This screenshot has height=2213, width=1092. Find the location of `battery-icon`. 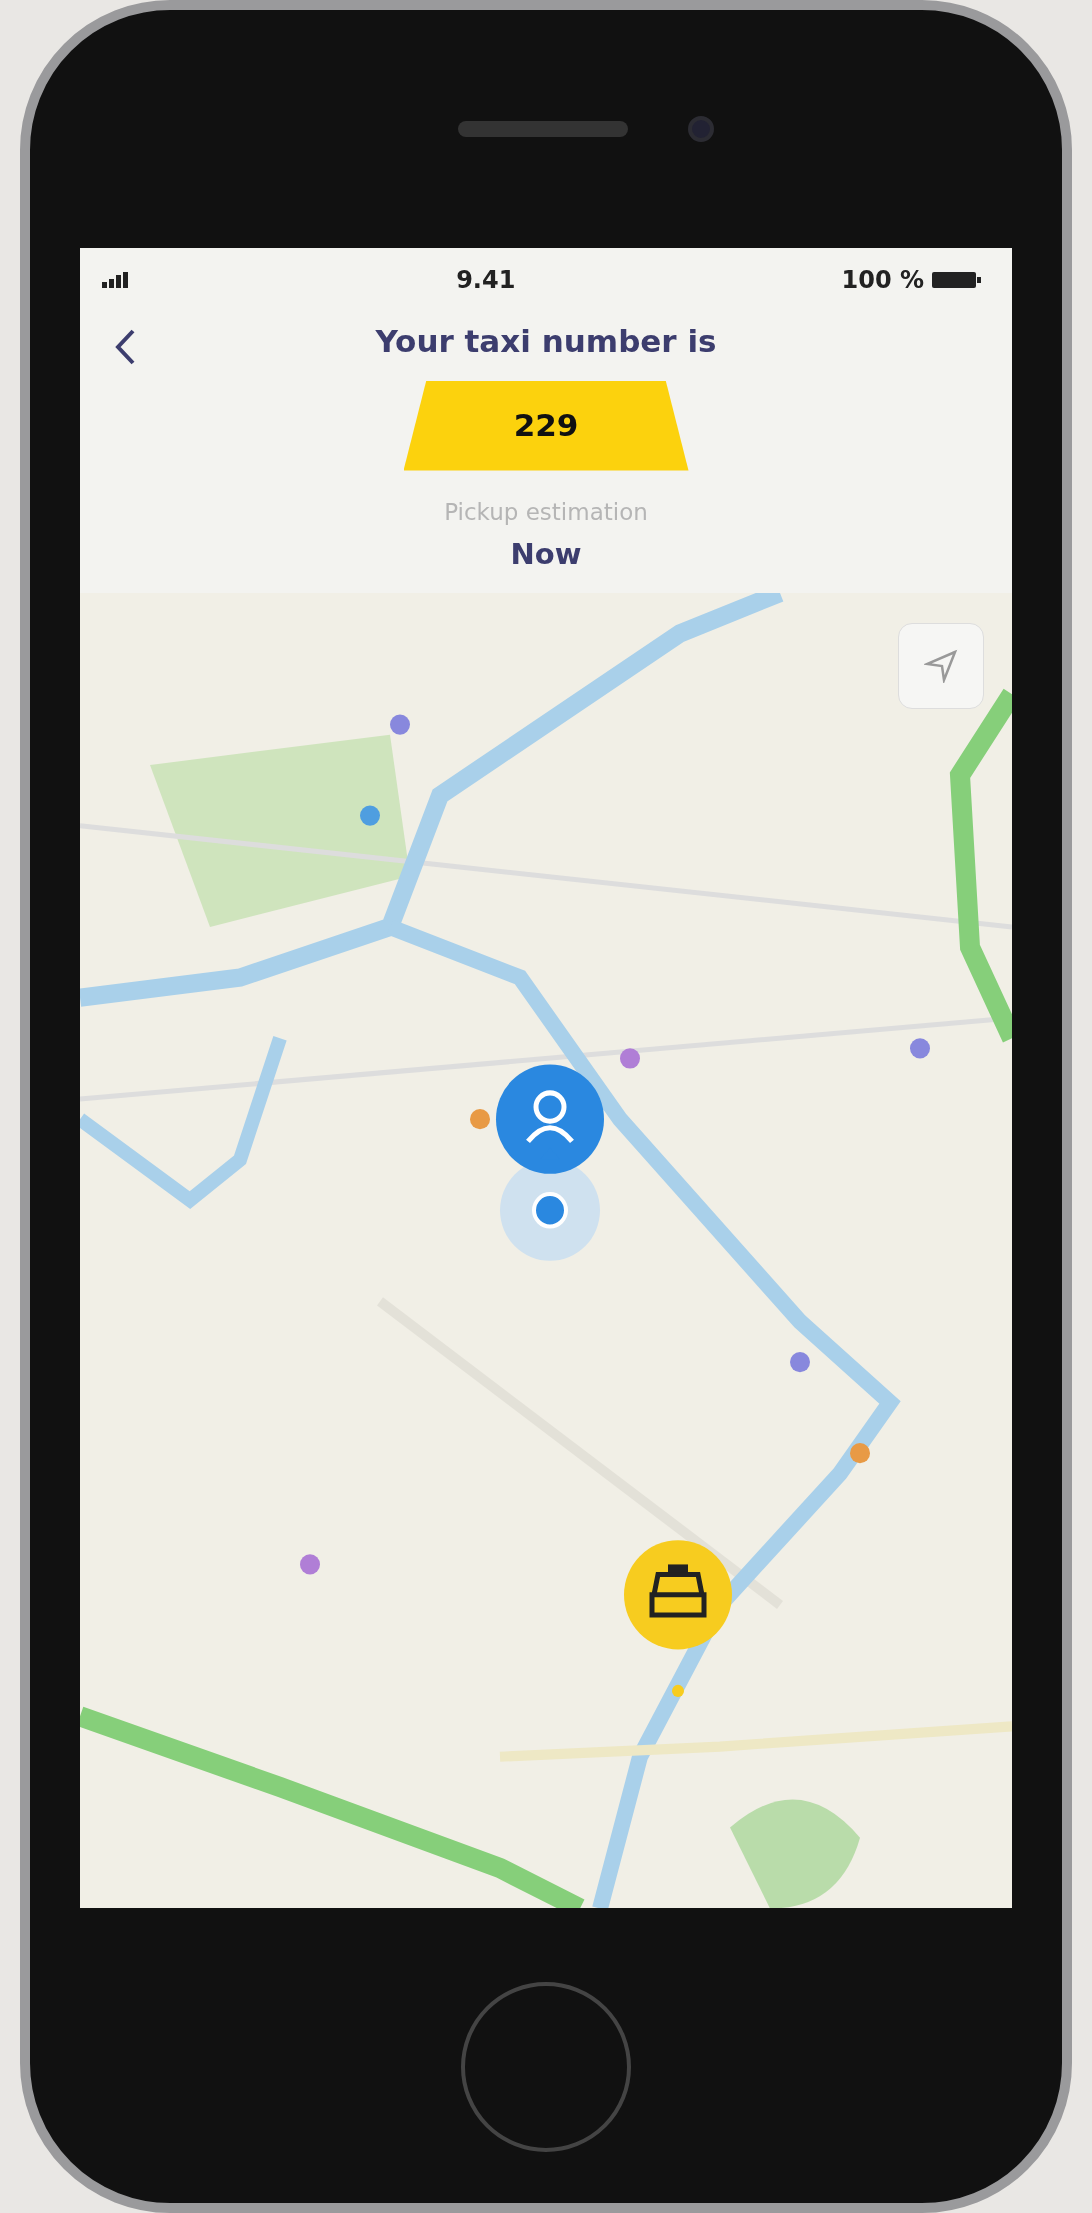

battery-icon is located at coordinates (957, 280).